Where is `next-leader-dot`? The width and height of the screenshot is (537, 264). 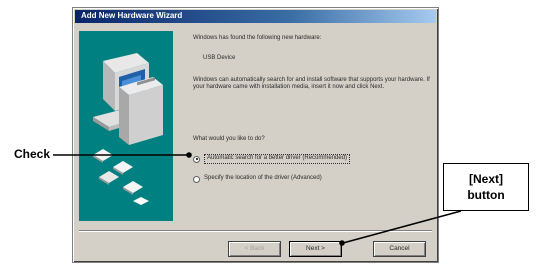
next-leader-dot is located at coordinates (342, 243).